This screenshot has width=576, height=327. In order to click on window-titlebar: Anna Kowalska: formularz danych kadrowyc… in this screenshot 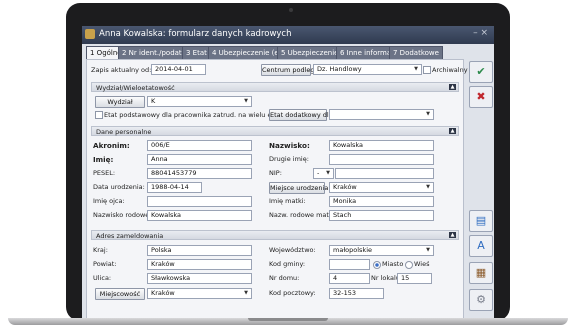, I will do `click(288, 35)`.